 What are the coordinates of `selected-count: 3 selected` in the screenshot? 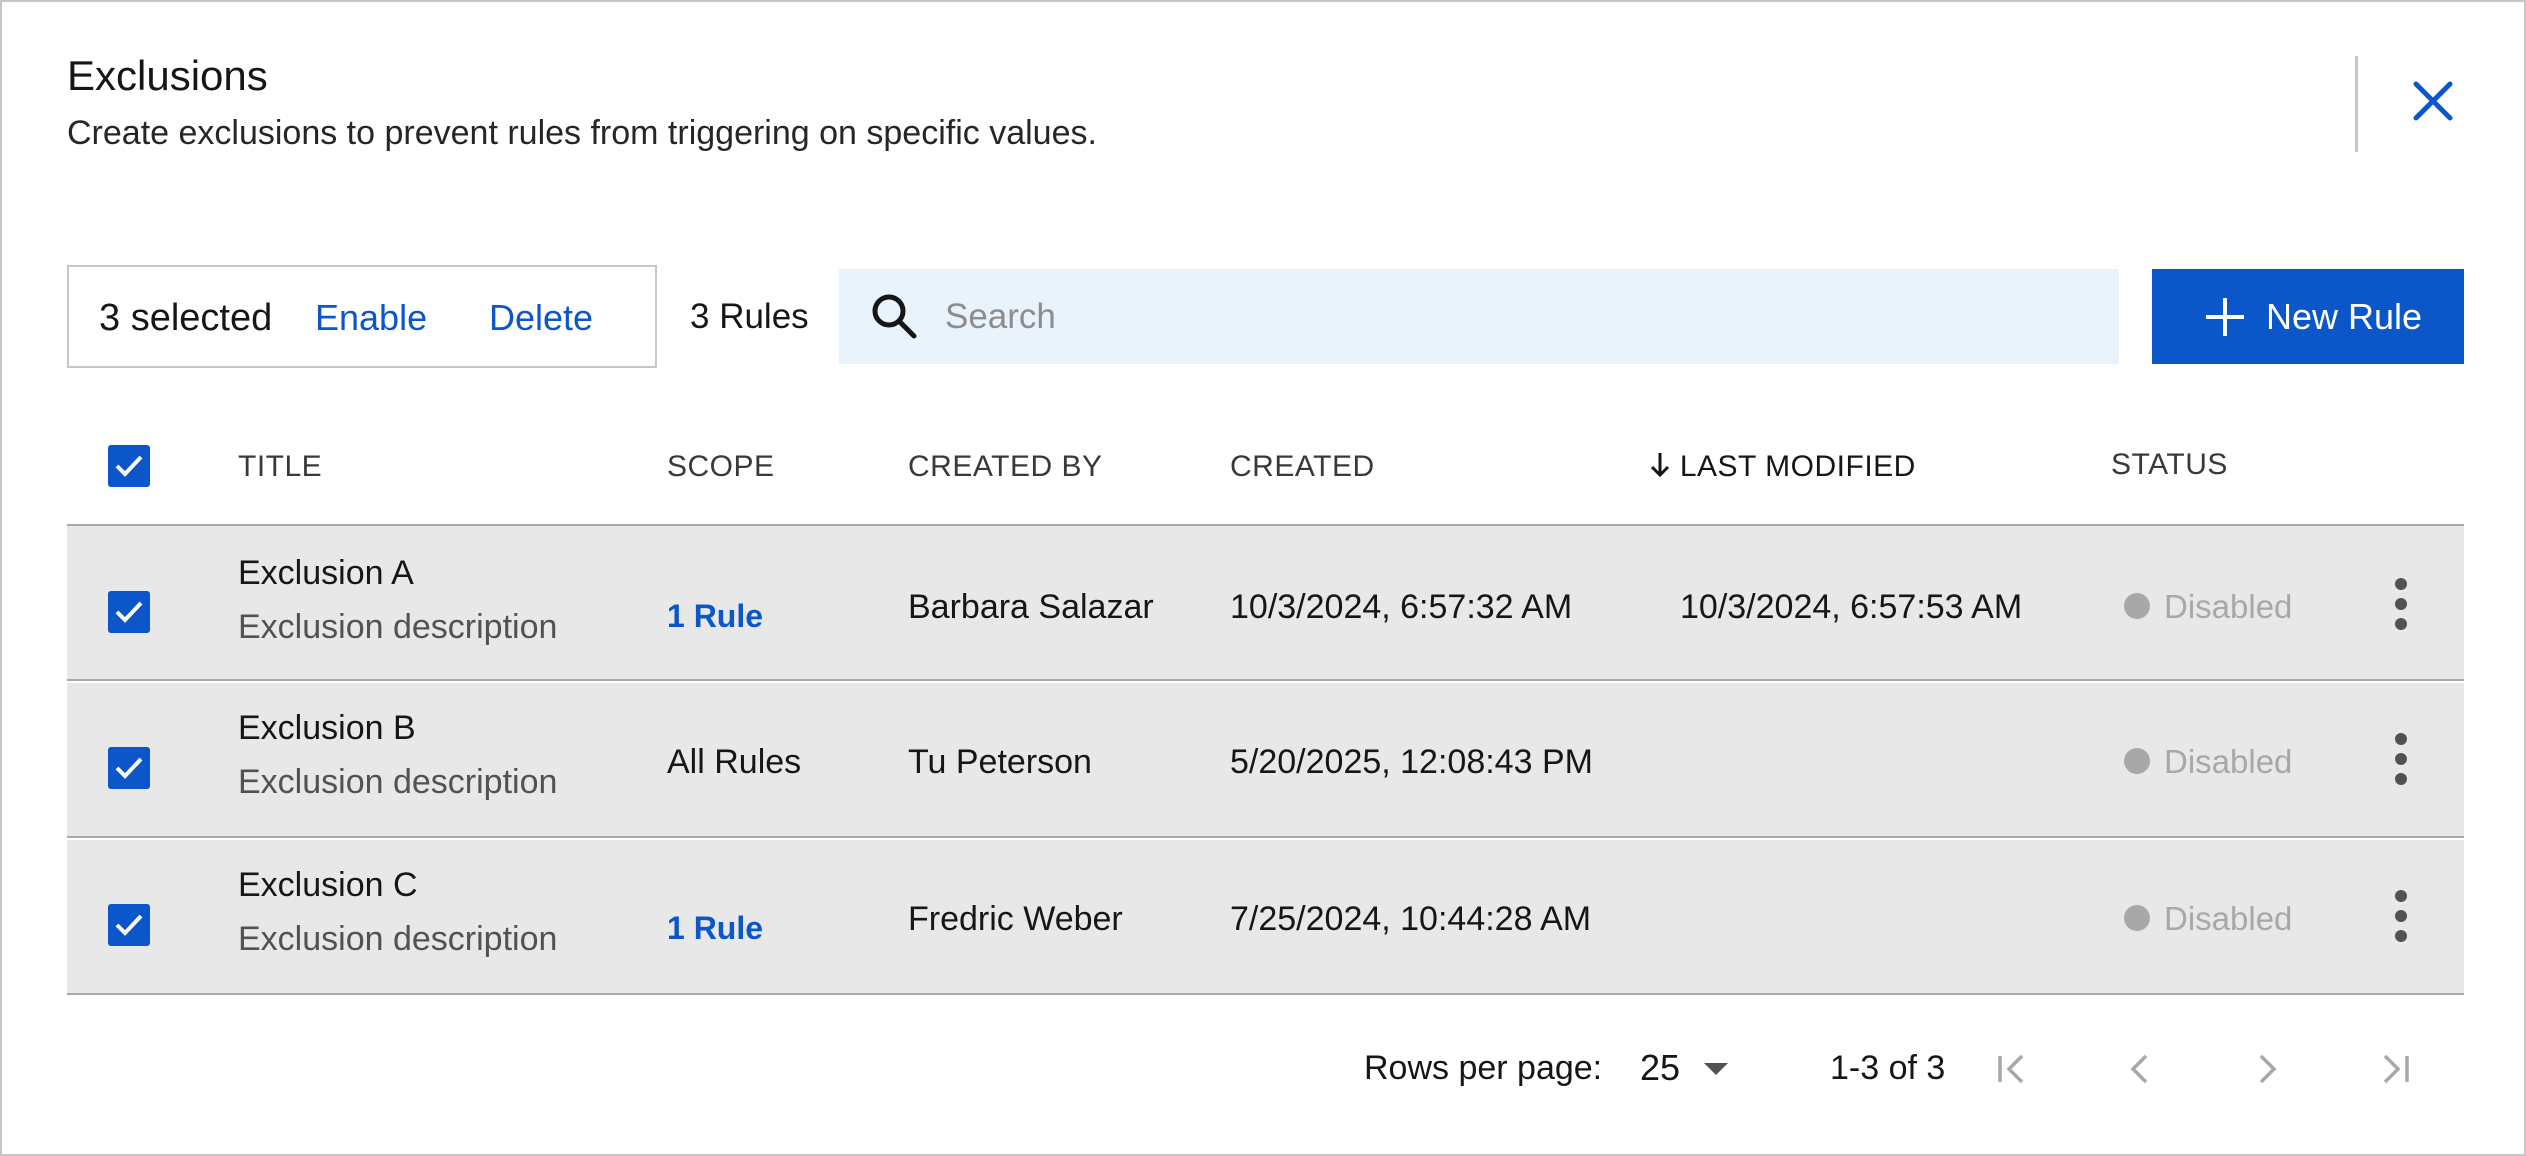 It's located at (186, 318).